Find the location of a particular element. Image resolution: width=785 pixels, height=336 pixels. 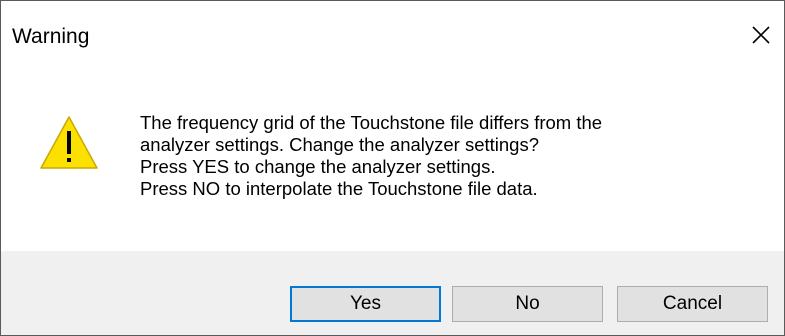

no-button: No is located at coordinates (527, 304).